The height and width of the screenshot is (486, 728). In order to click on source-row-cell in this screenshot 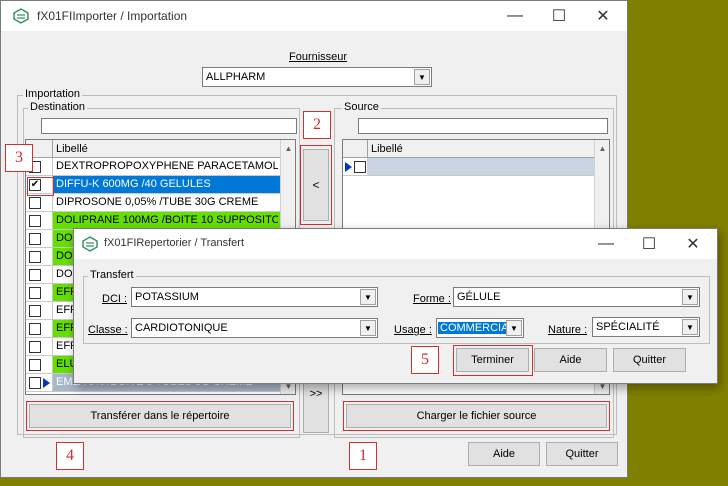, I will do `click(480, 166)`.